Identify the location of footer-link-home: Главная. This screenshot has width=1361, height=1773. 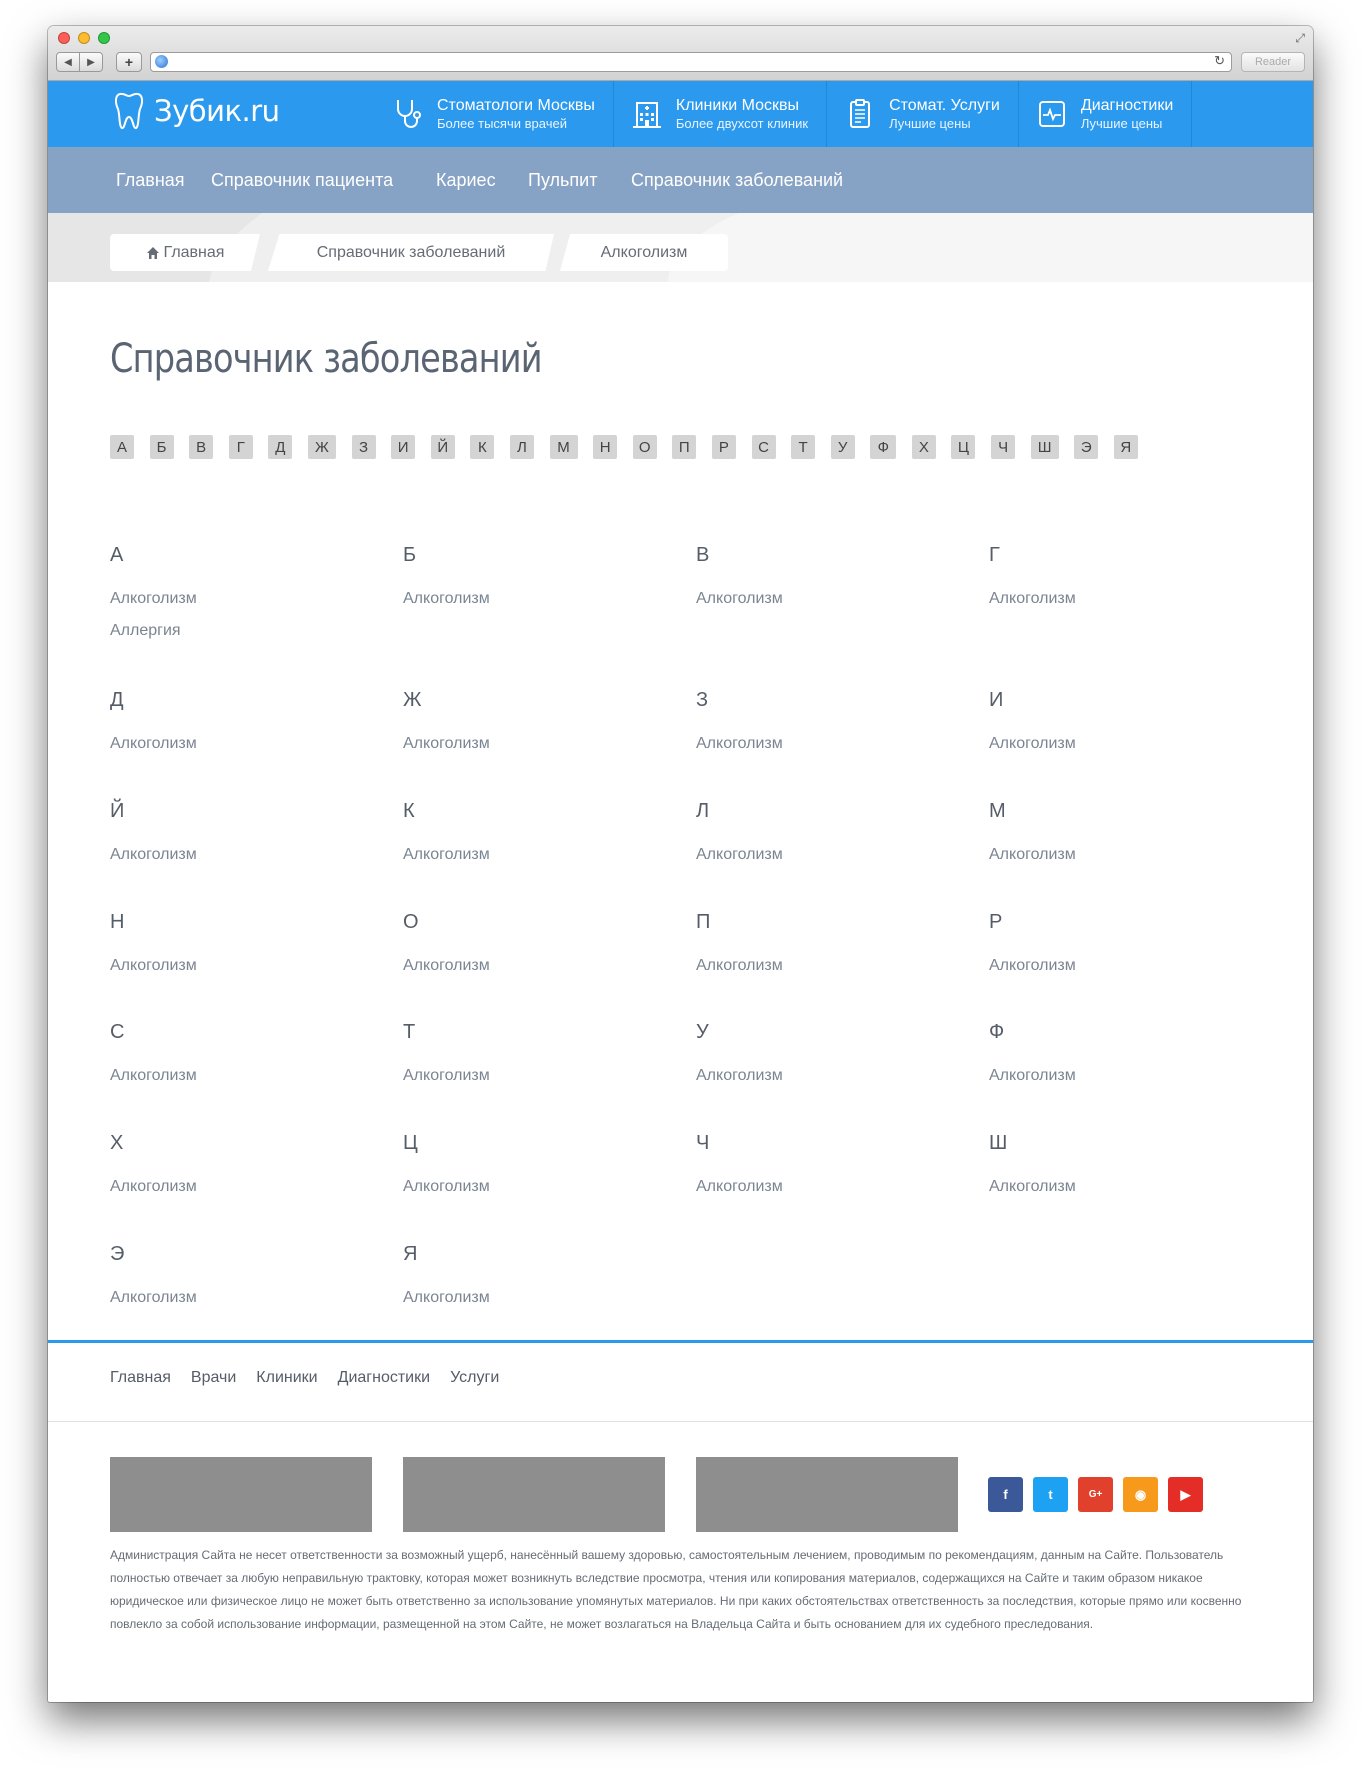
(140, 1378).